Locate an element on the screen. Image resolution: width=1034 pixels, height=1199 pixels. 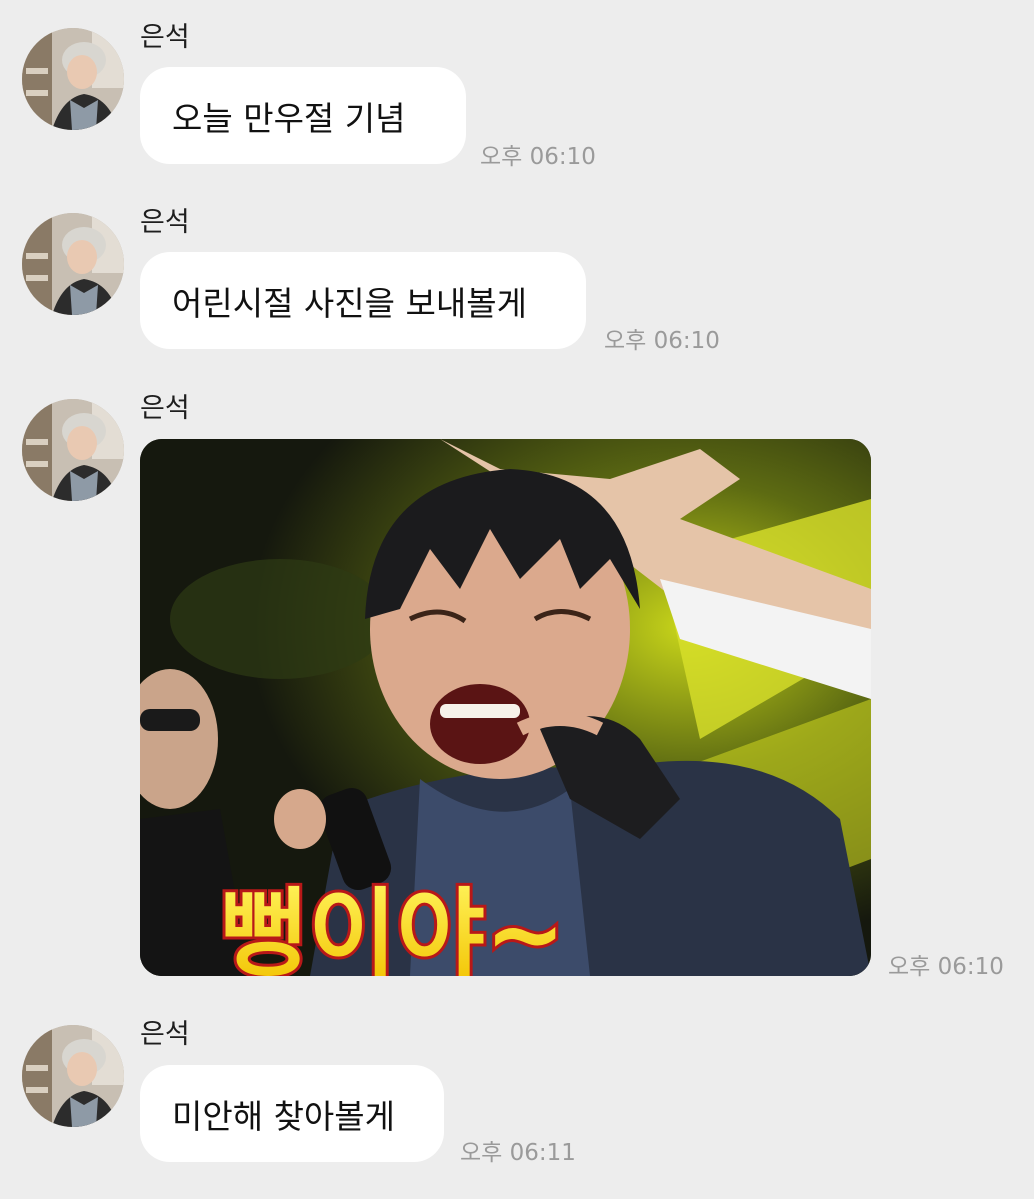
message-bubble: 어린시절 사진을 보내볼게 is located at coordinates (363, 300).